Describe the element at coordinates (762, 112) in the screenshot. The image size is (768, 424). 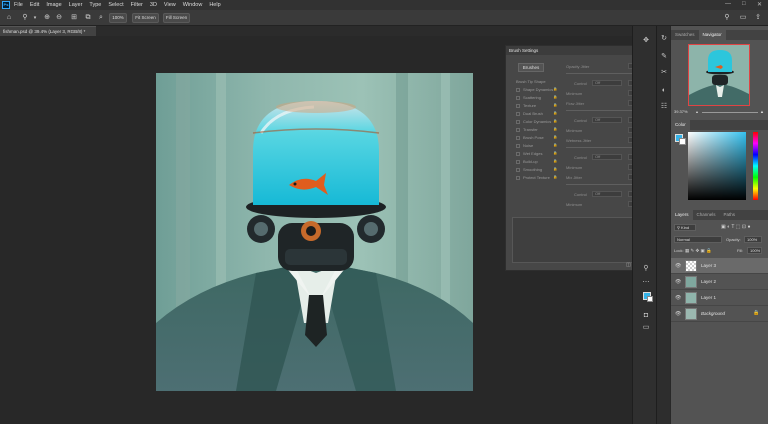
I see `zoom-in-large-icon: ▲` at that location.